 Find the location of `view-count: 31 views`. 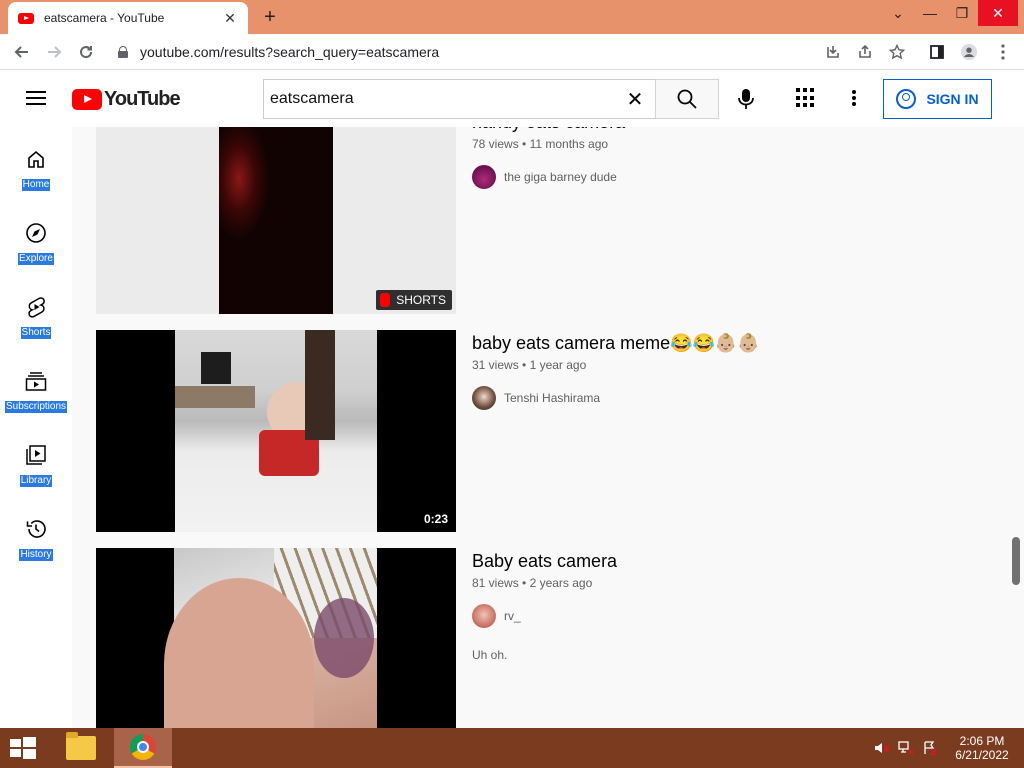

view-count: 31 views is located at coordinates (495, 365).